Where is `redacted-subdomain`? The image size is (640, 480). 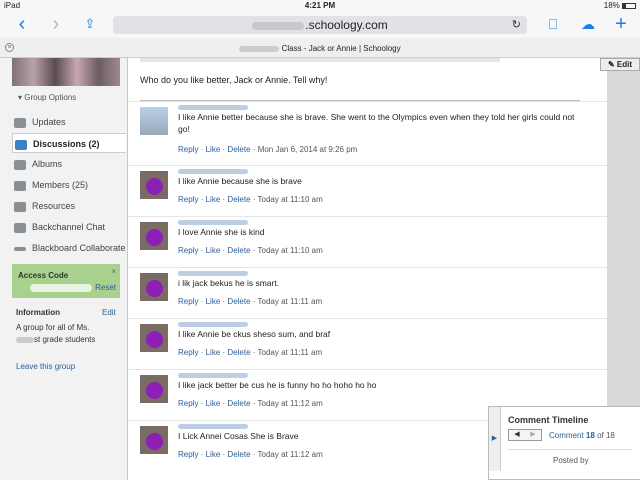 redacted-subdomain is located at coordinates (278, 25).